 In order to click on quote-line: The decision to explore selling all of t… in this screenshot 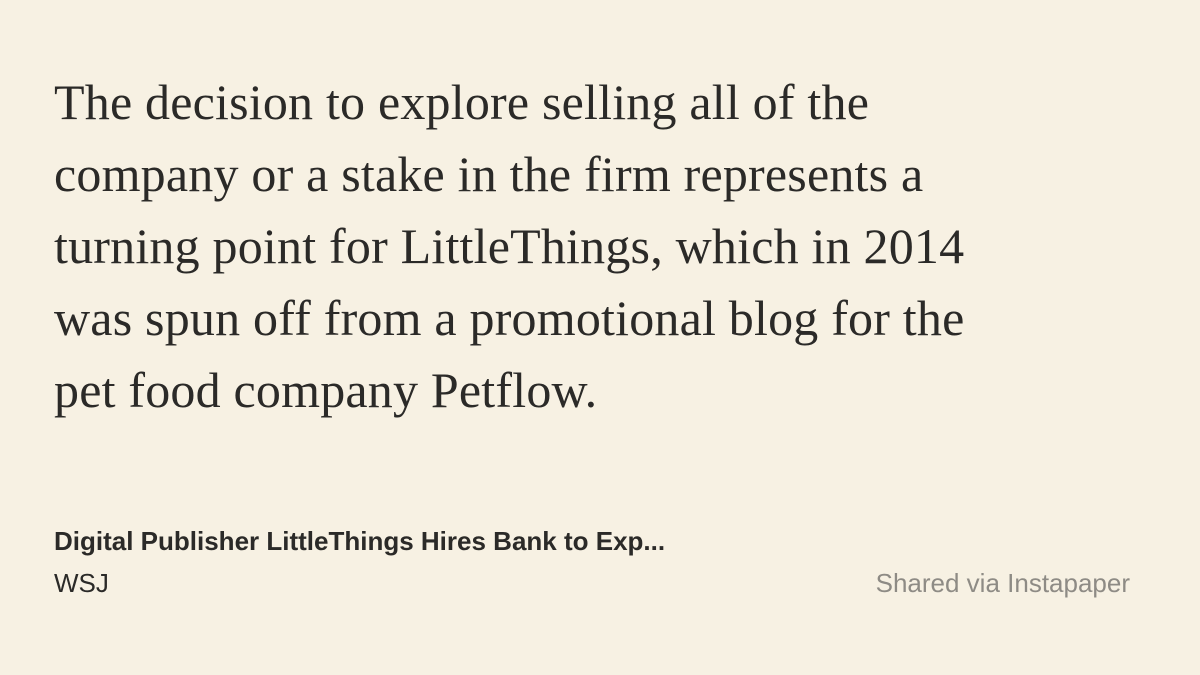, I will do `click(462, 102)`.